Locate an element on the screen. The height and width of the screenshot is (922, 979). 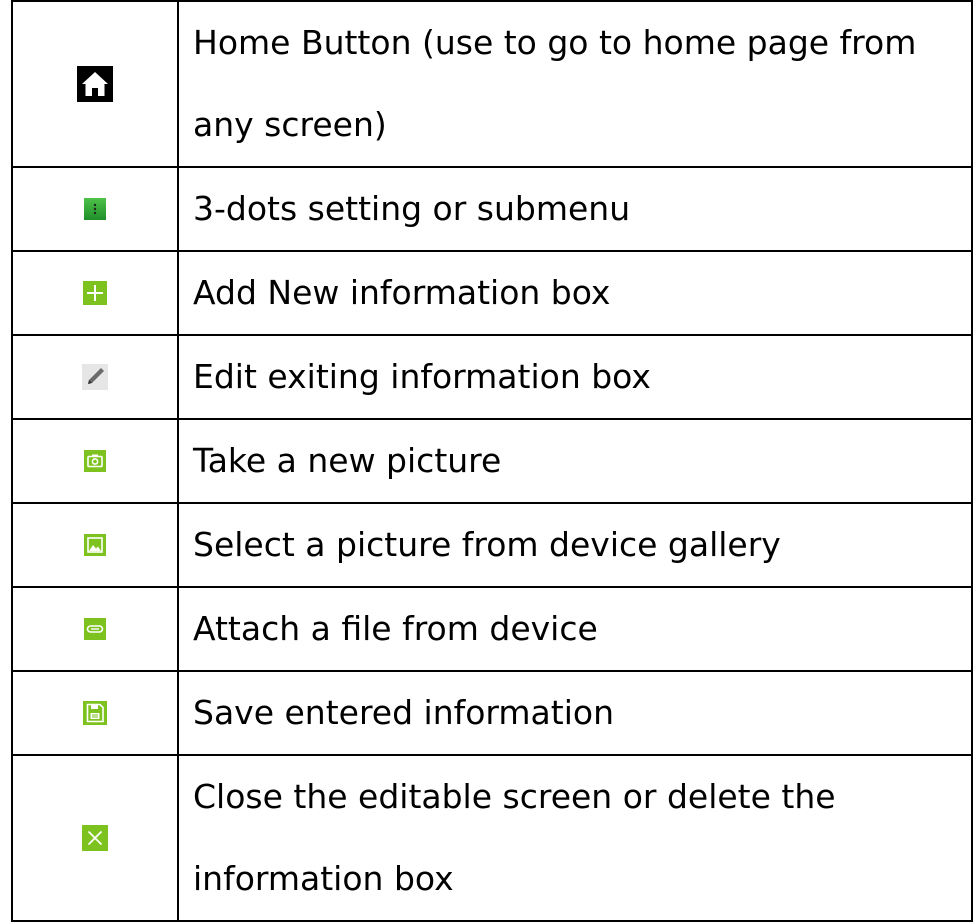
home-icon is located at coordinates (95, 84).